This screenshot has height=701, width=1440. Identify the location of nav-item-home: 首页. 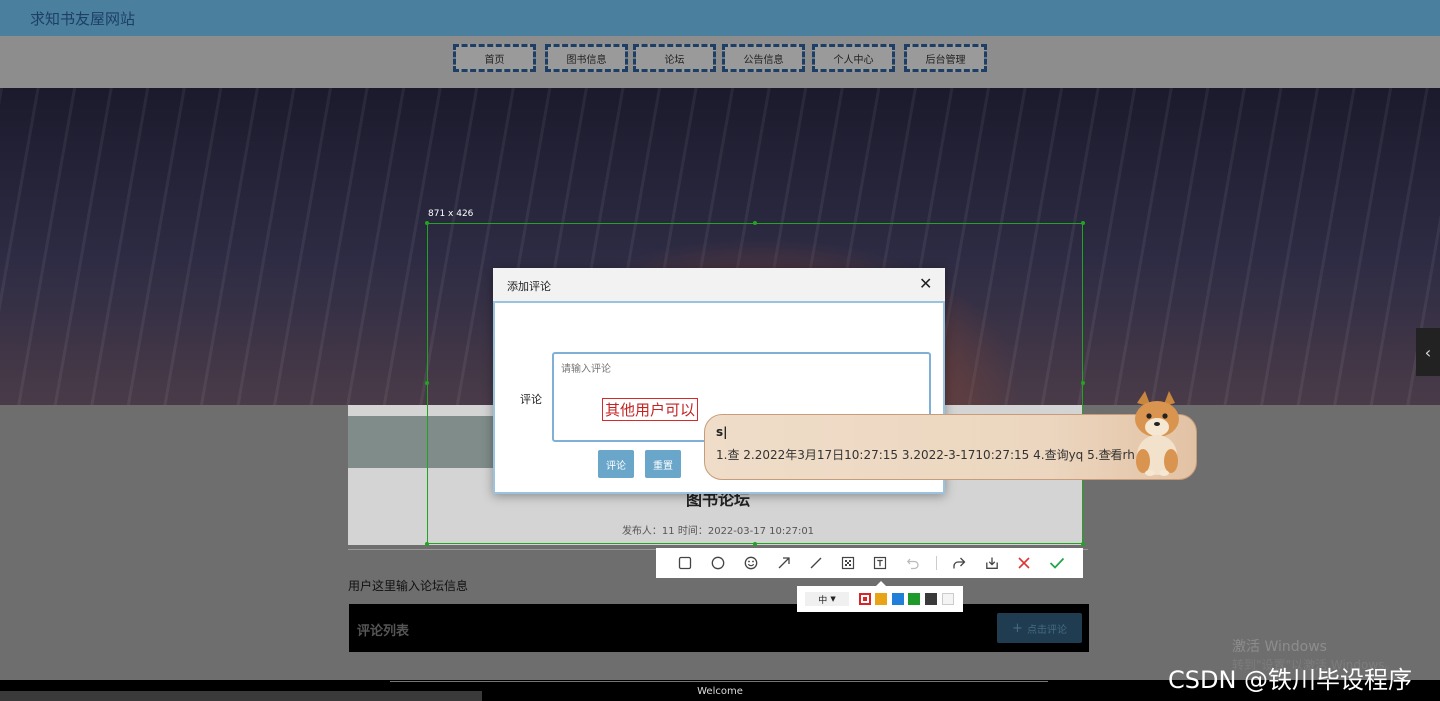
(494, 58).